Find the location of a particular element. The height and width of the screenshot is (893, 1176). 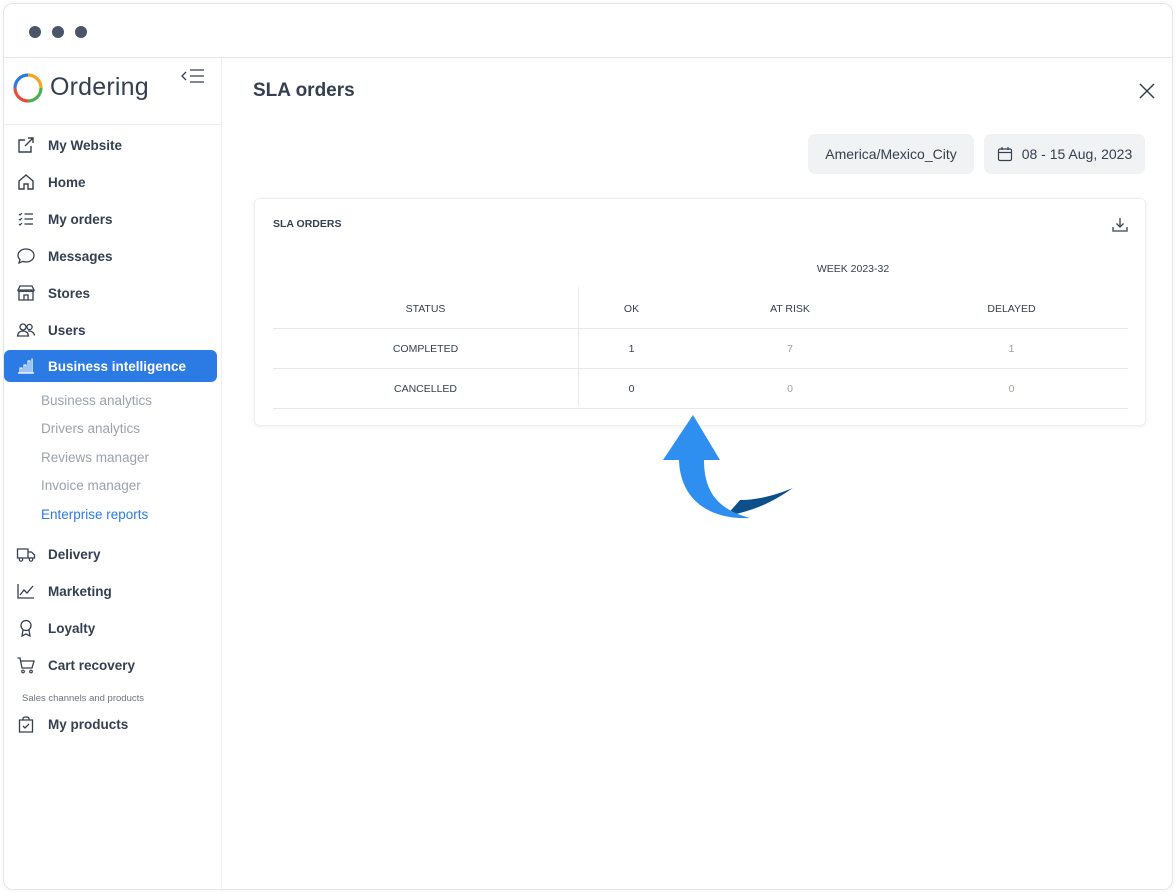

sidebar-item-my-website: My Website is located at coordinates (110, 145).